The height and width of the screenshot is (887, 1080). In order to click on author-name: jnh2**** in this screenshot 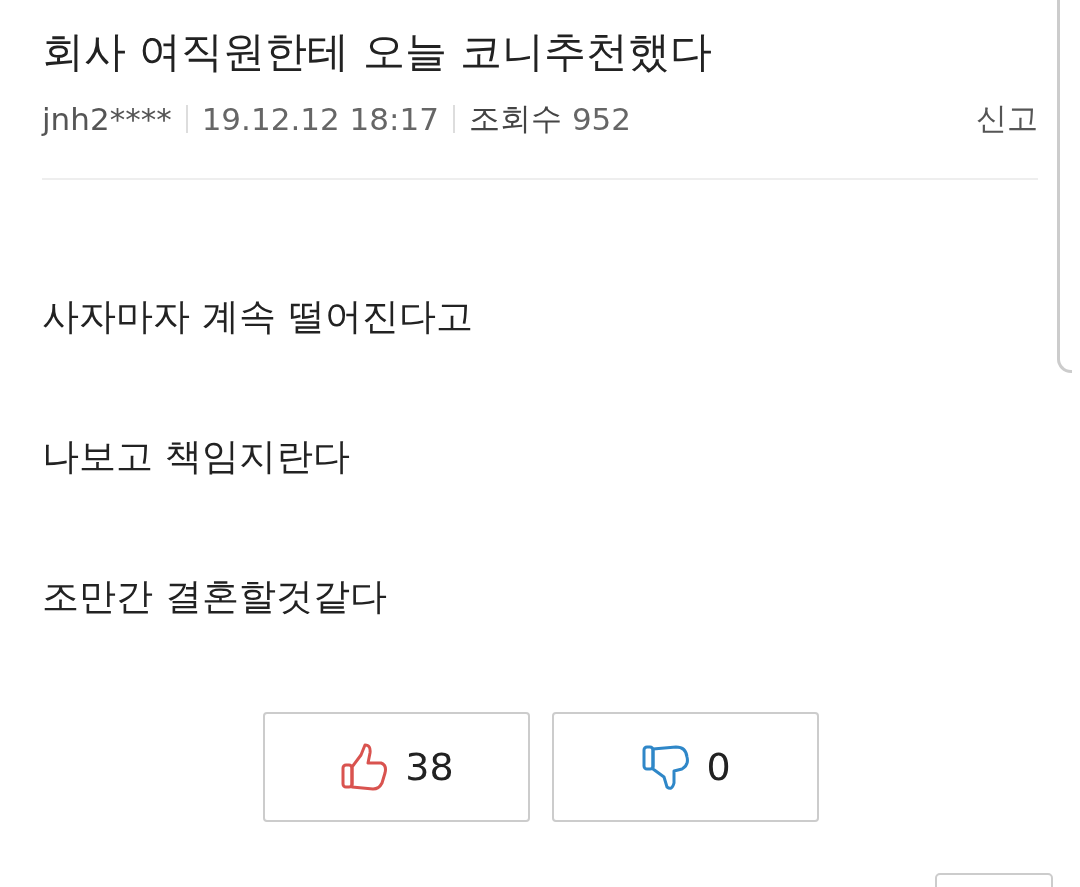, I will do `click(107, 119)`.